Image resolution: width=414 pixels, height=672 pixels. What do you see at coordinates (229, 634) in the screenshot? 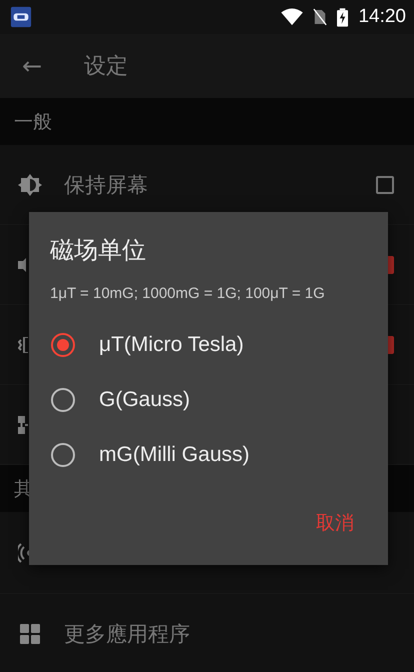
I see `setting-label: 更多應用程序` at bounding box center [229, 634].